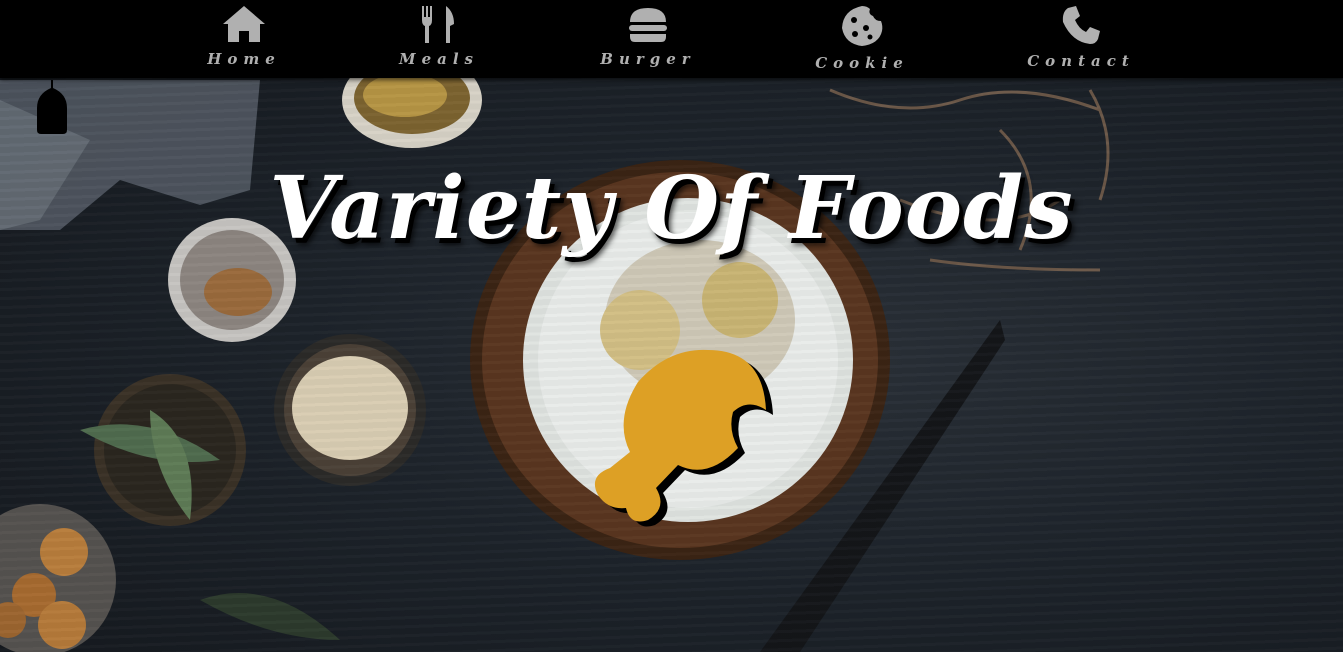 This screenshot has width=1343, height=652. What do you see at coordinates (52, 107) in the screenshot?
I see `side-tab-handle` at bounding box center [52, 107].